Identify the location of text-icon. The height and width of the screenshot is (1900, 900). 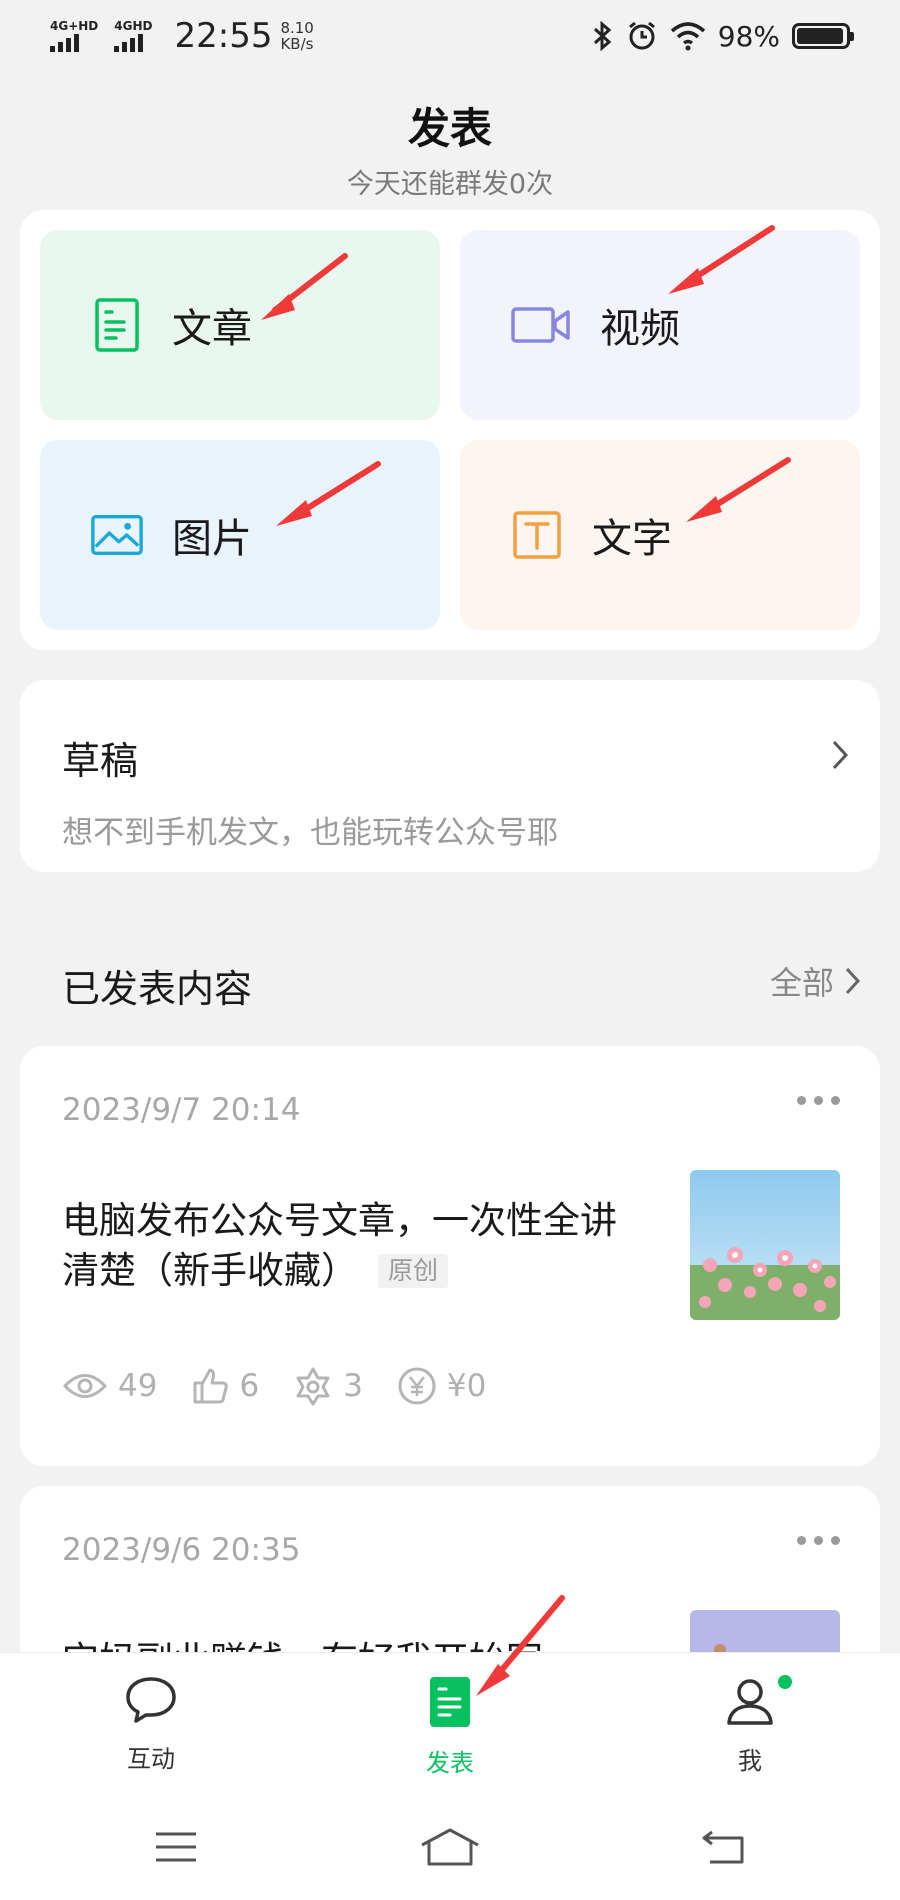
(537, 535).